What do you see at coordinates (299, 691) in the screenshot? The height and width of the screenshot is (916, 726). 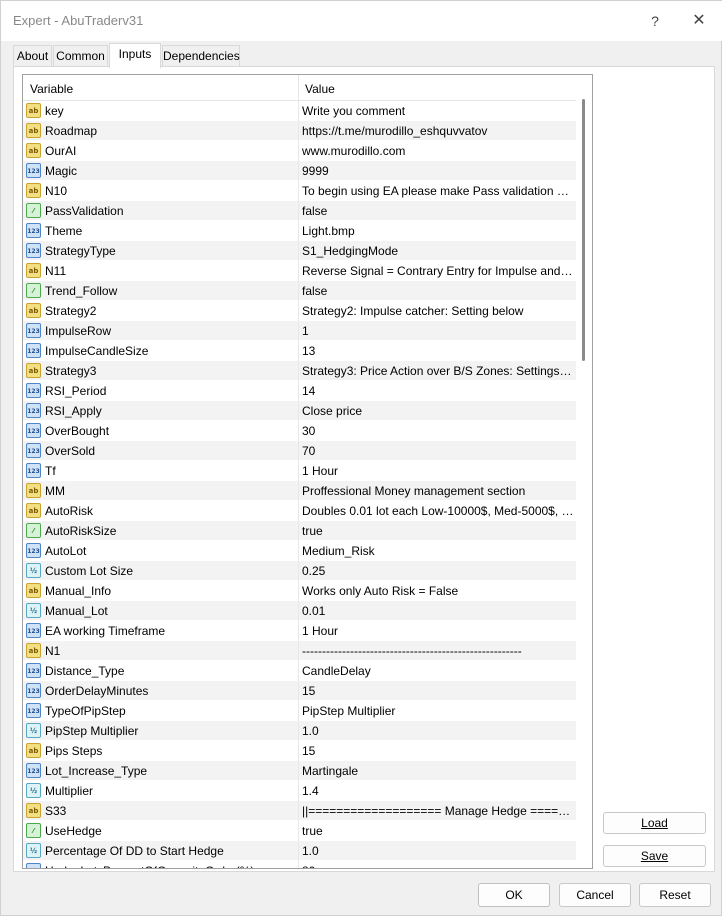 I see `table-row: 123 OrderDelayMinutes 15` at bounding box center [299, 691].